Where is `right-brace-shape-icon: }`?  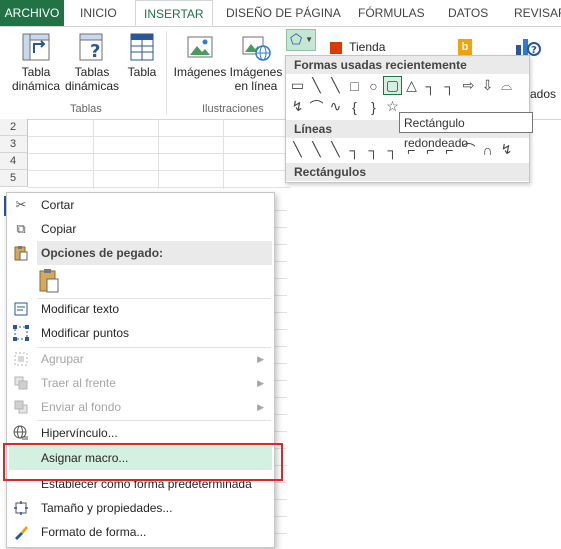 right-brace-shape-icon: } is located at coordinates (373, 106).